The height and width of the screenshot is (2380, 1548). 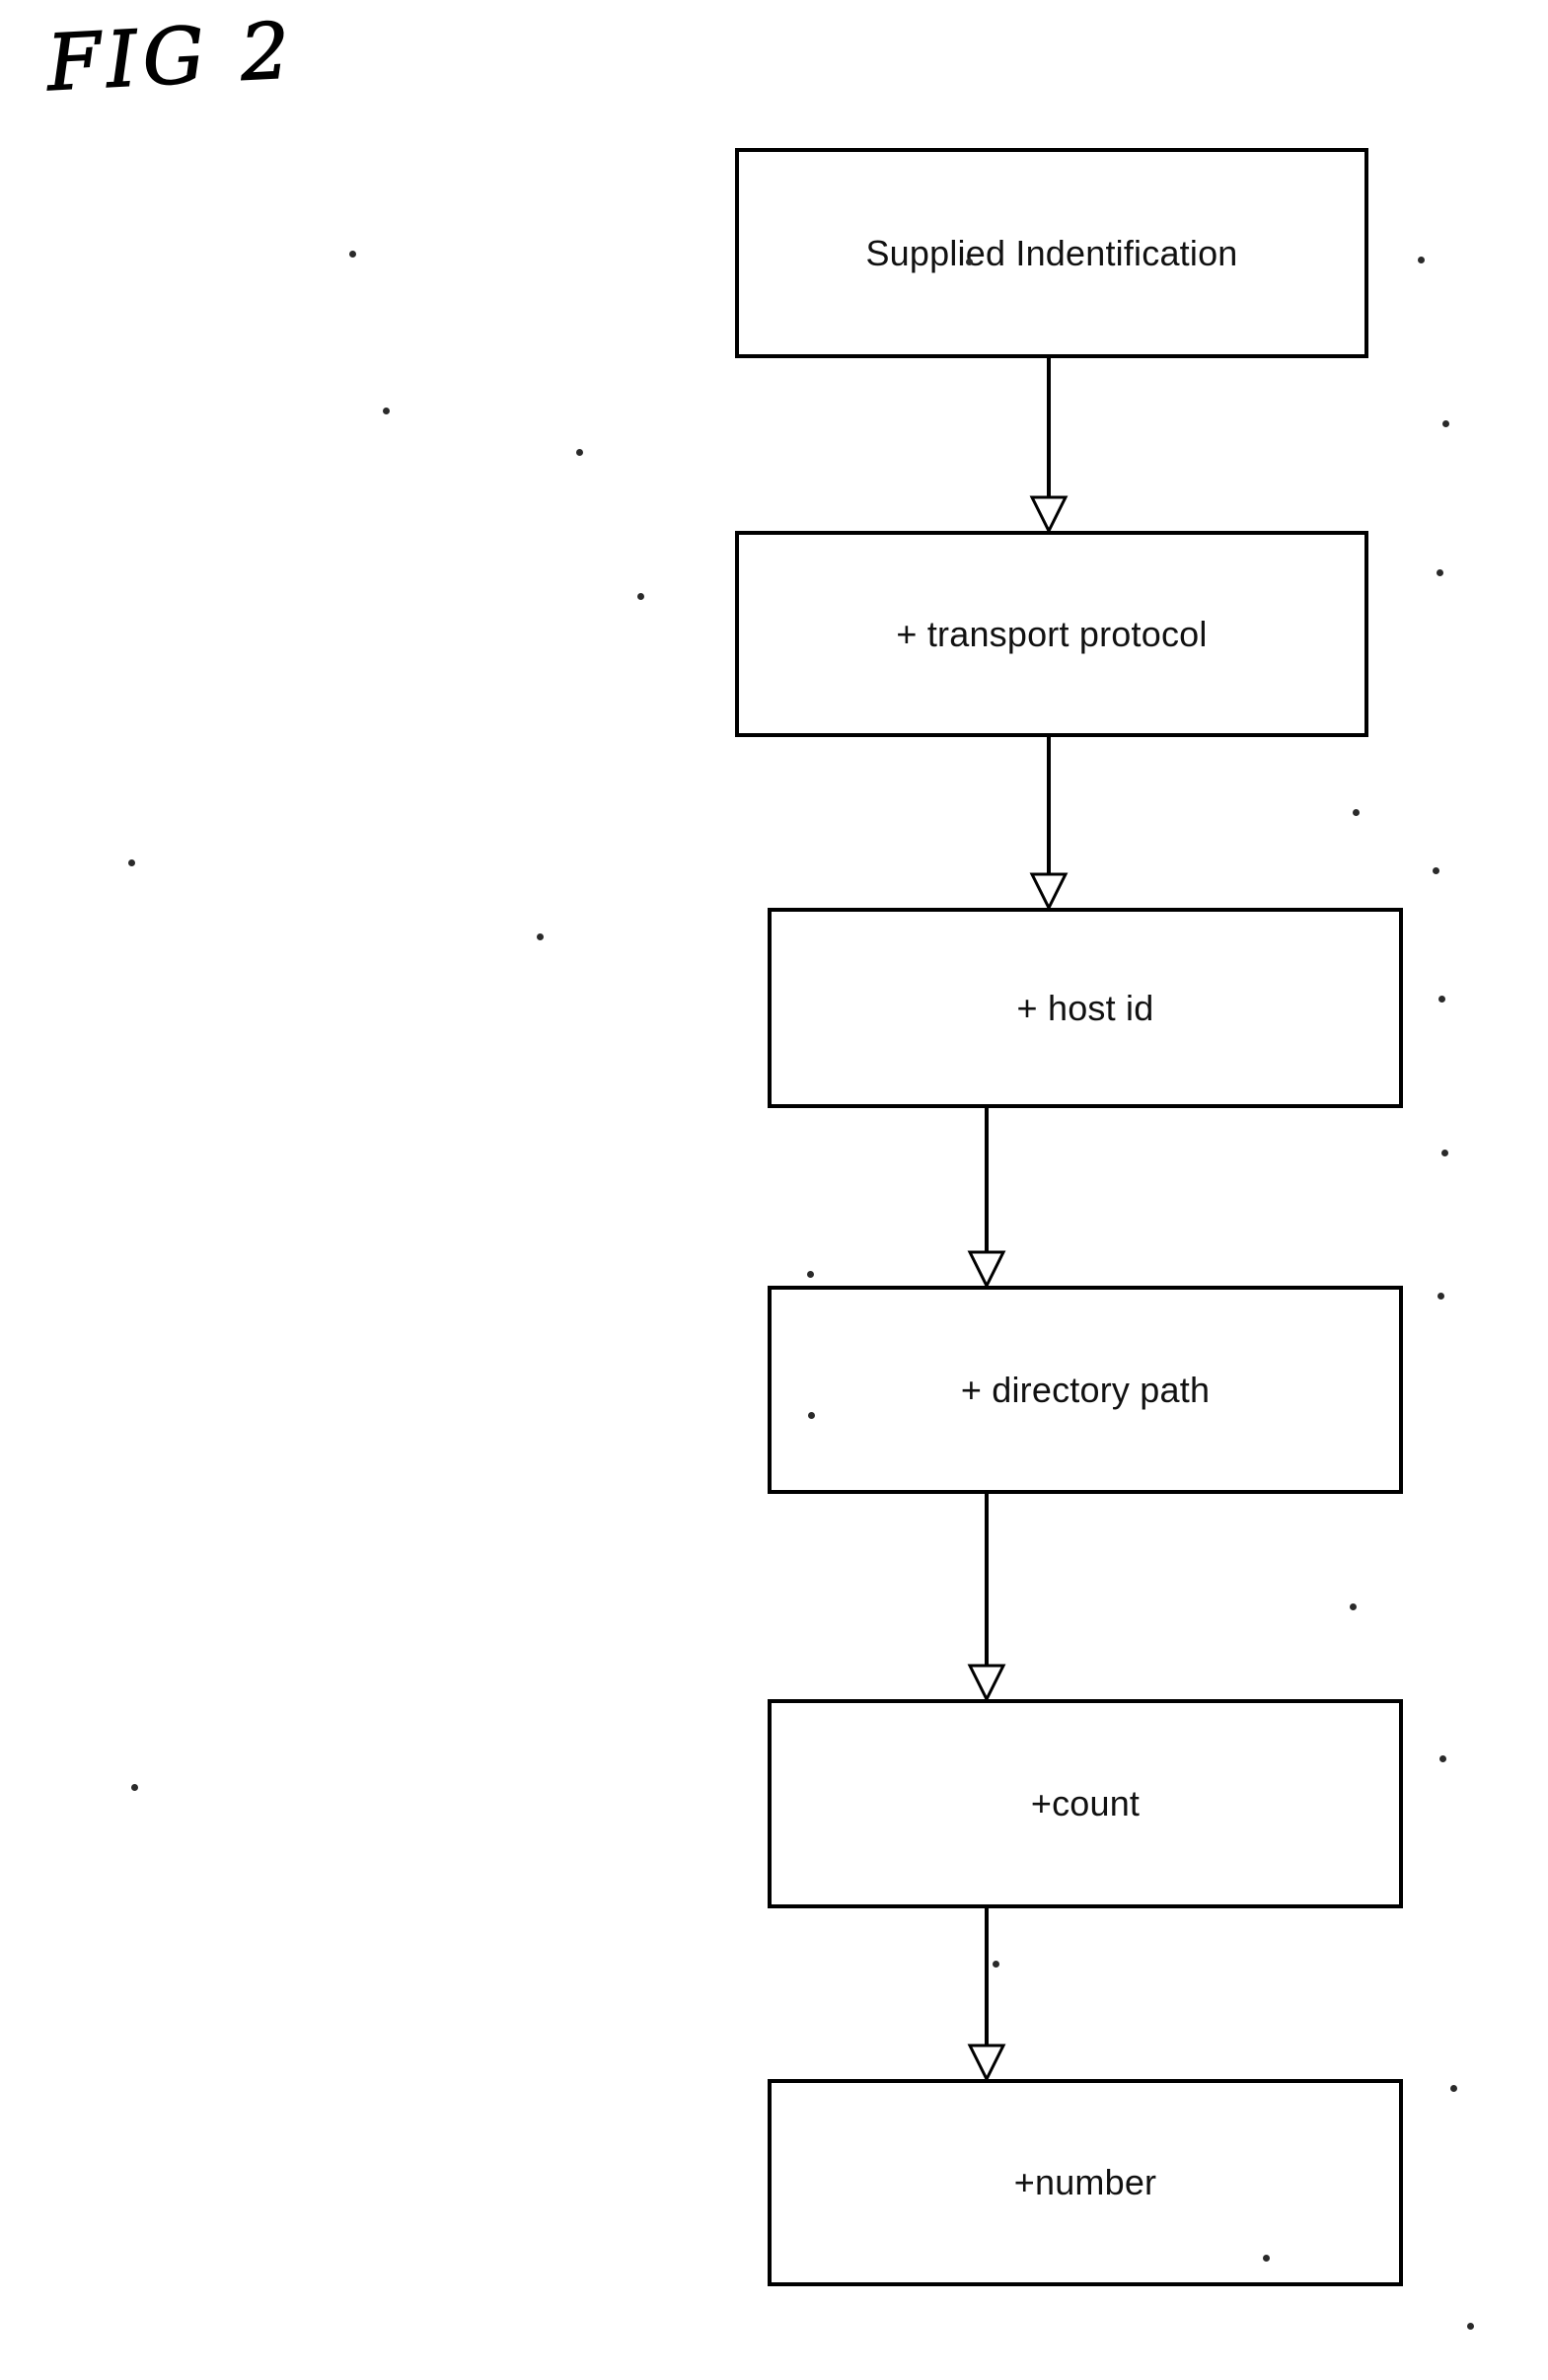 I want to click on flow-node-label: +number, so click(x=1085, y=2182).